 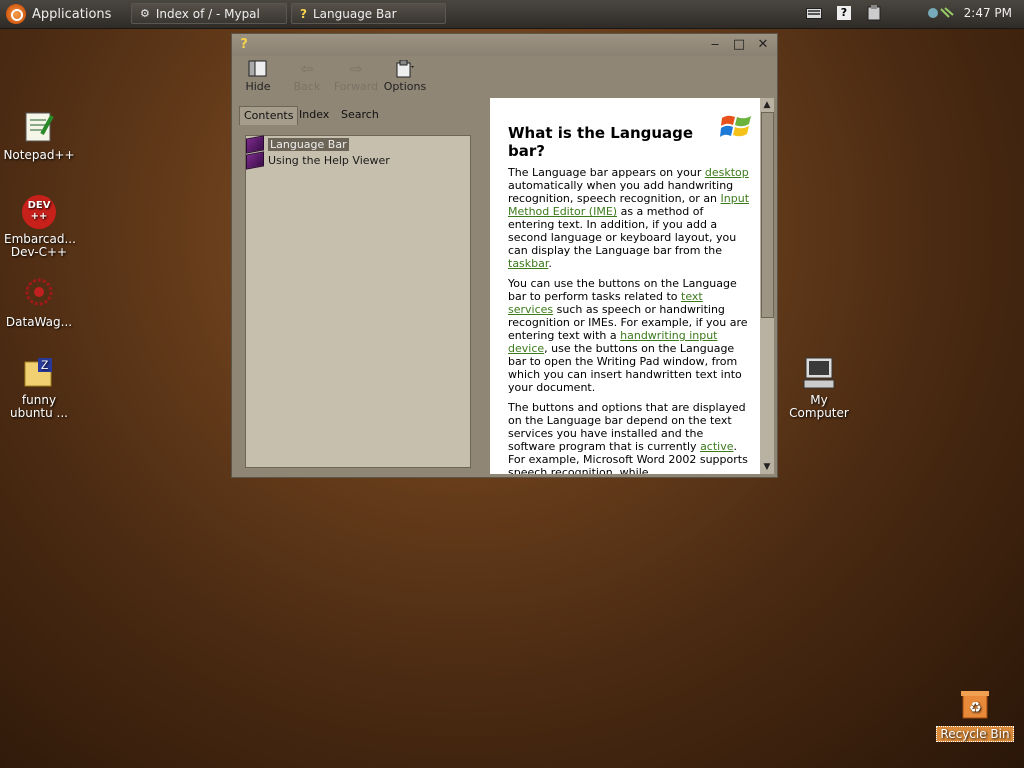 I want to click on desktop-icon-label: Recycle Bin, so click(x=975, y=734).